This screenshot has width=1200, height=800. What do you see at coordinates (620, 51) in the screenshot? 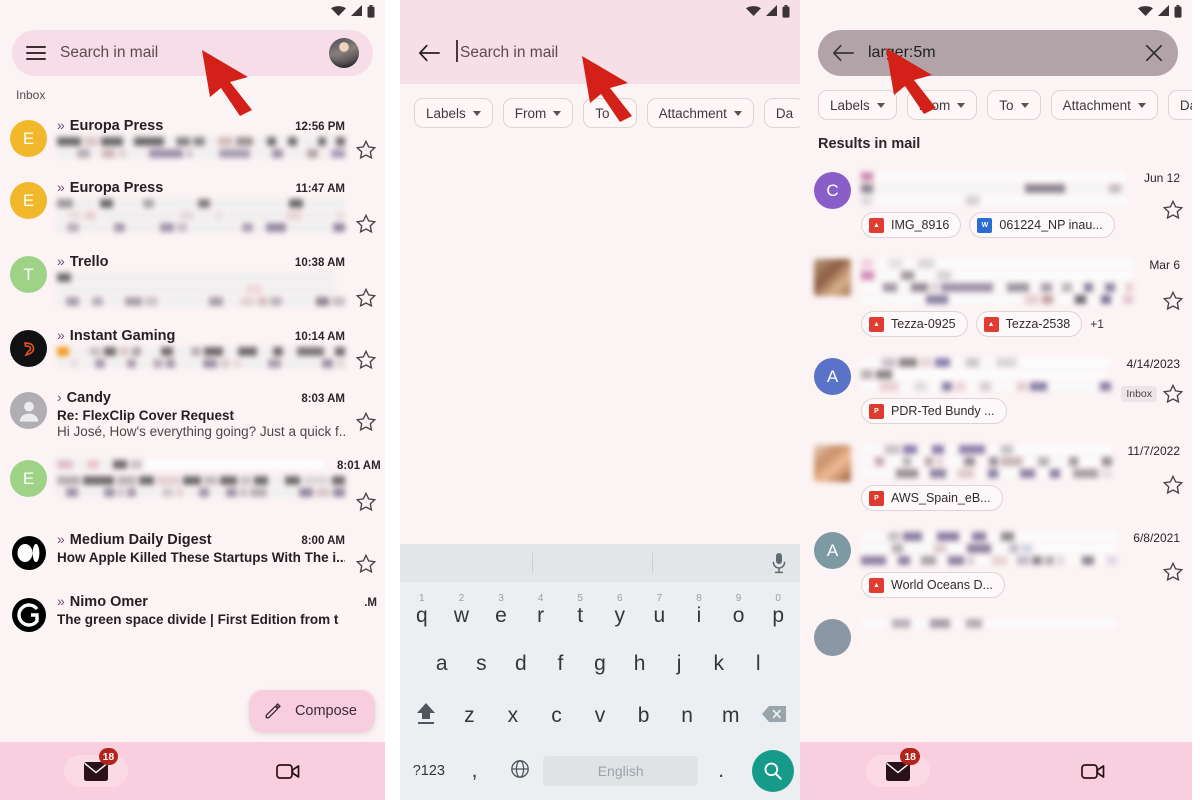
I see `search-input: Search in mail` at bounding box center [620, 51].